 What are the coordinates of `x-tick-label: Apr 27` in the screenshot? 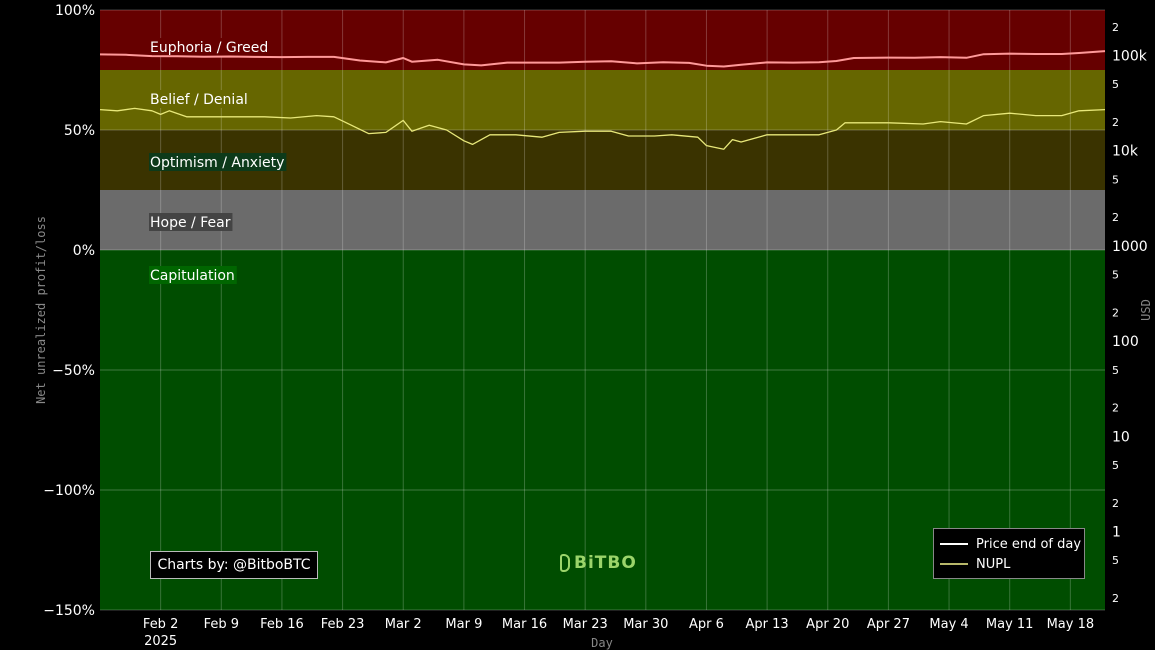 It's located at (888, 624).